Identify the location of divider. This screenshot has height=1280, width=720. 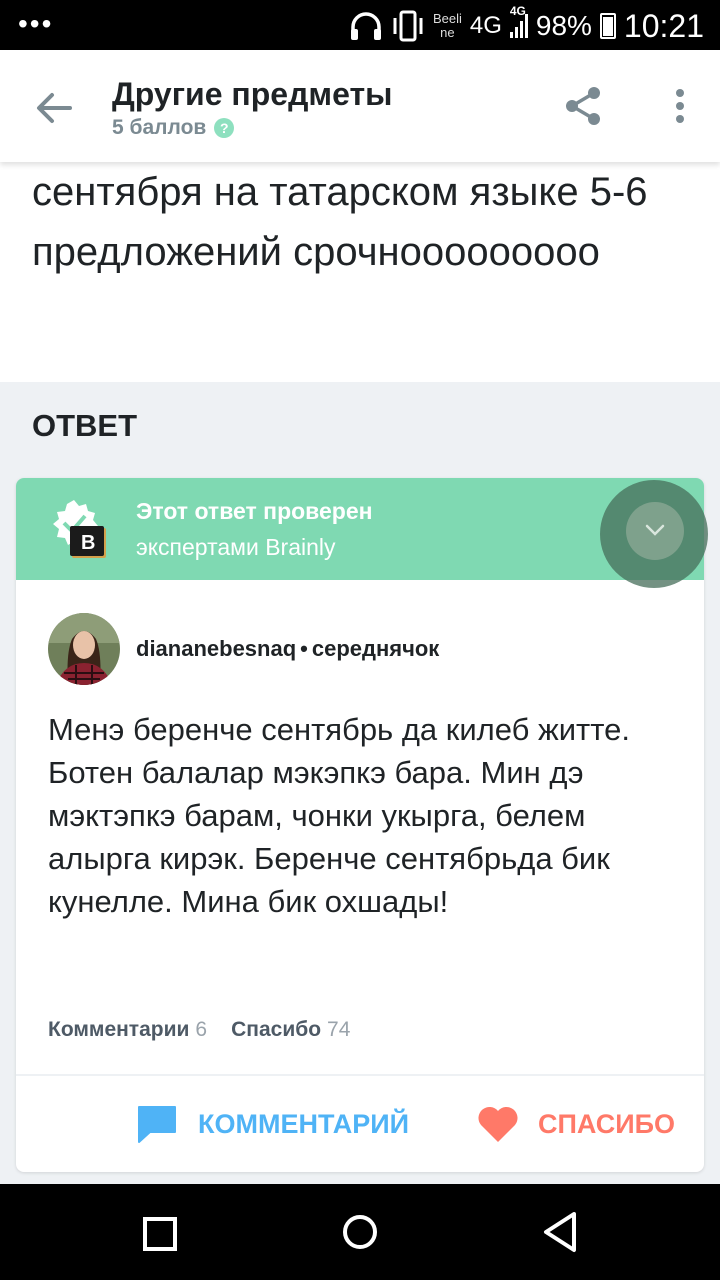
(360, 1075).